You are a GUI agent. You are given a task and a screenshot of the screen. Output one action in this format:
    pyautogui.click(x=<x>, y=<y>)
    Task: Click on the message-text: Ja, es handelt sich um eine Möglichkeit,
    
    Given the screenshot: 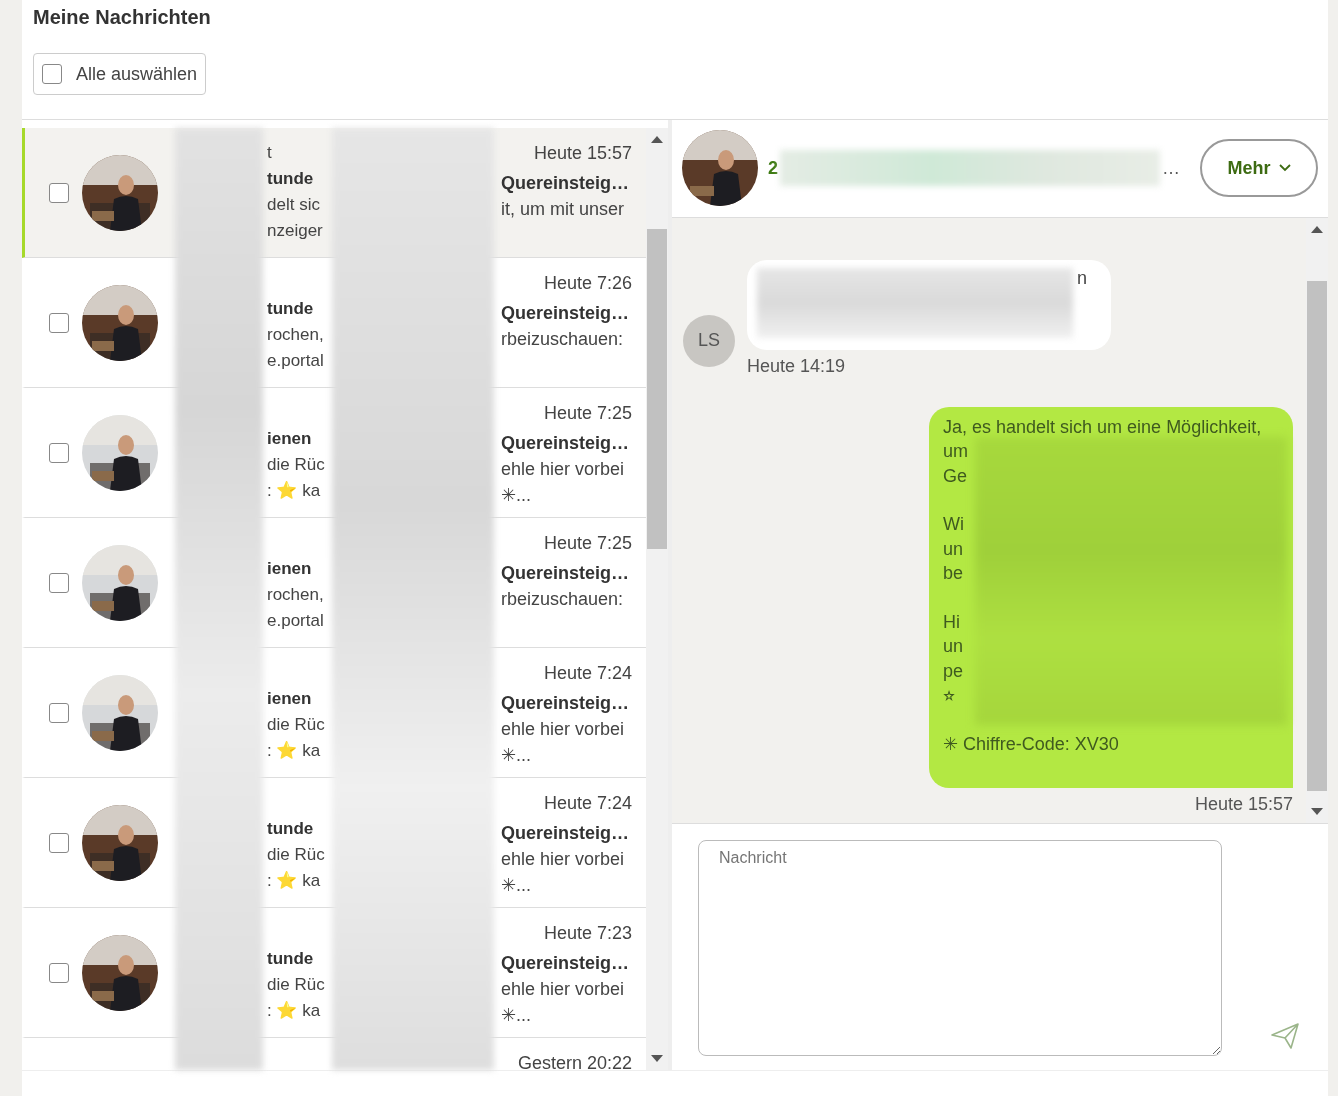 What is the action you would take?
    pyautogui.click(x=1103, y=427)
    